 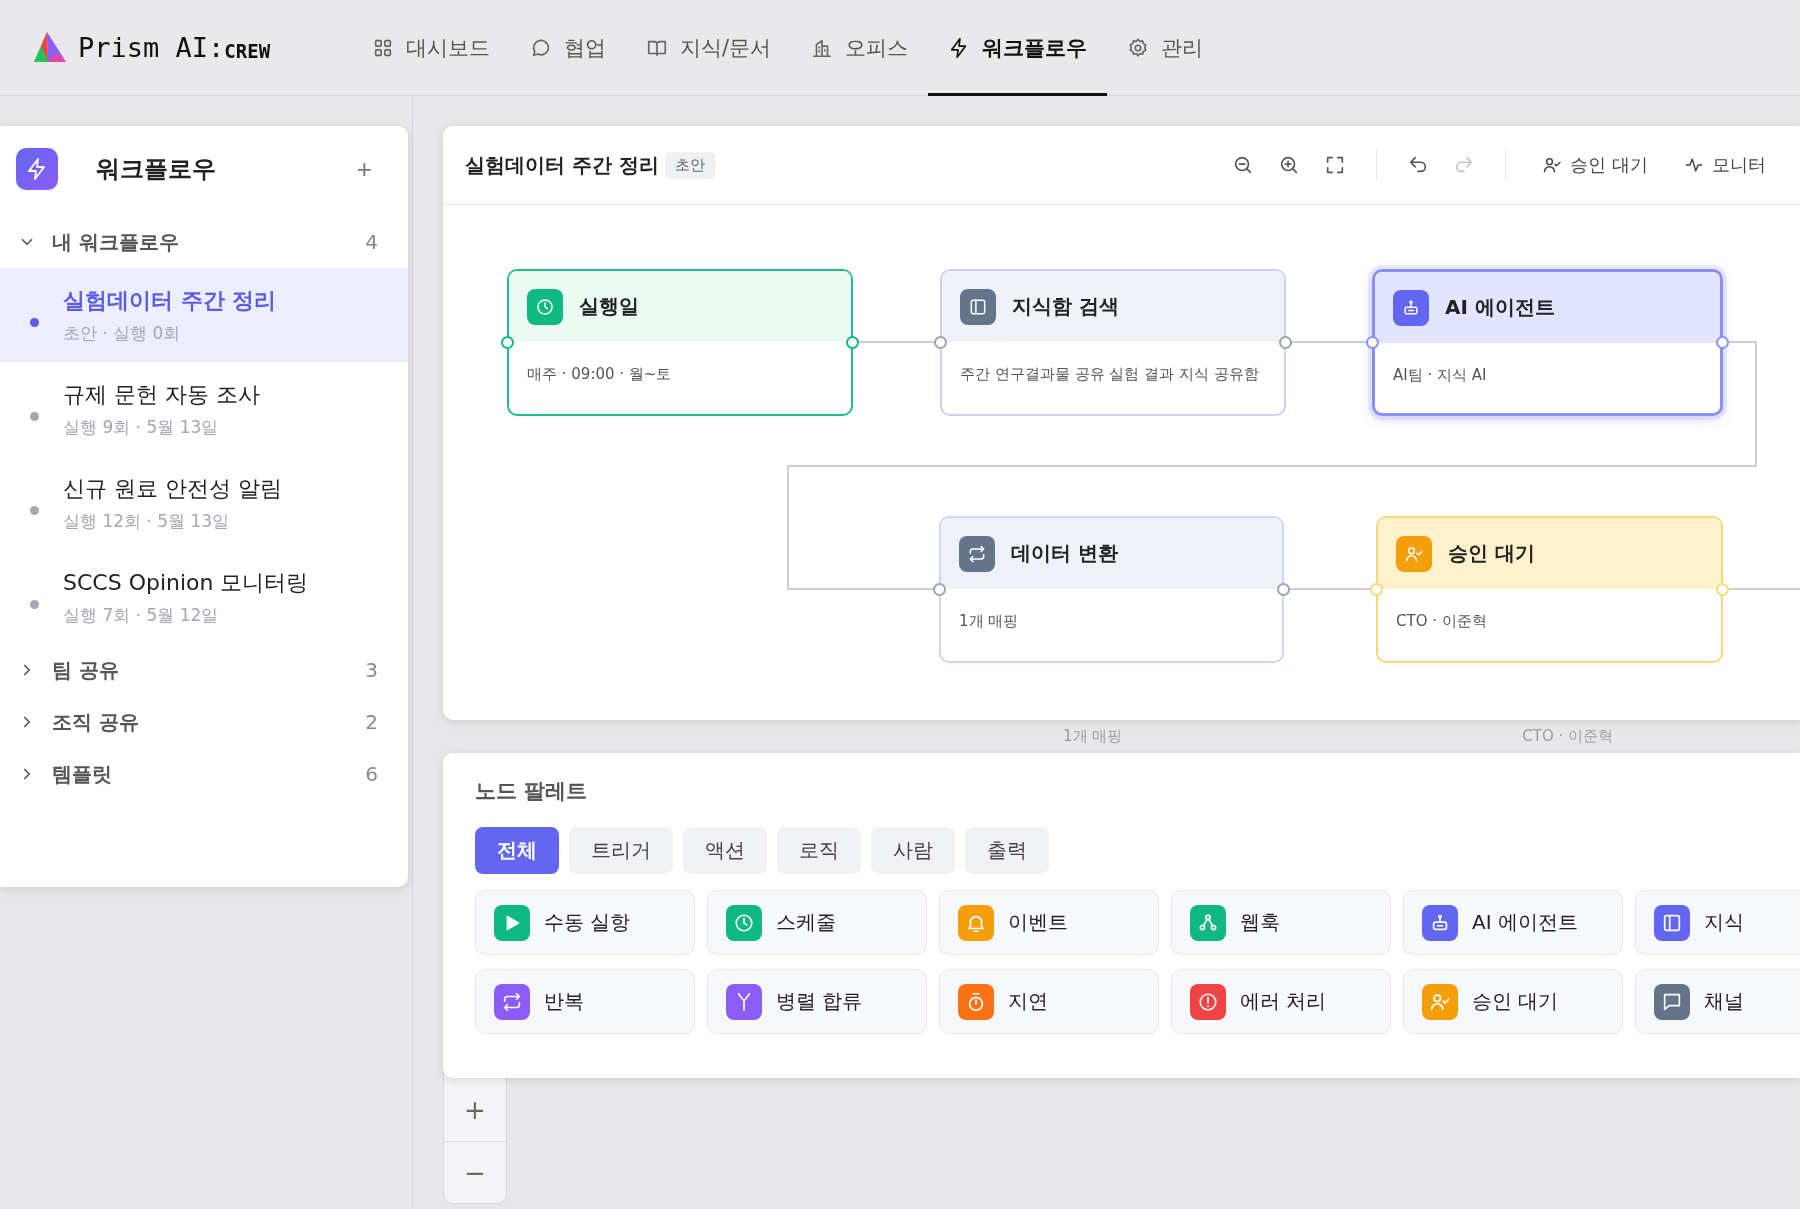 What do you see at coordinates (1491, 553) in the screenshot?
I see `node-title: 승인 대기` at bounding box center [1491, 553].